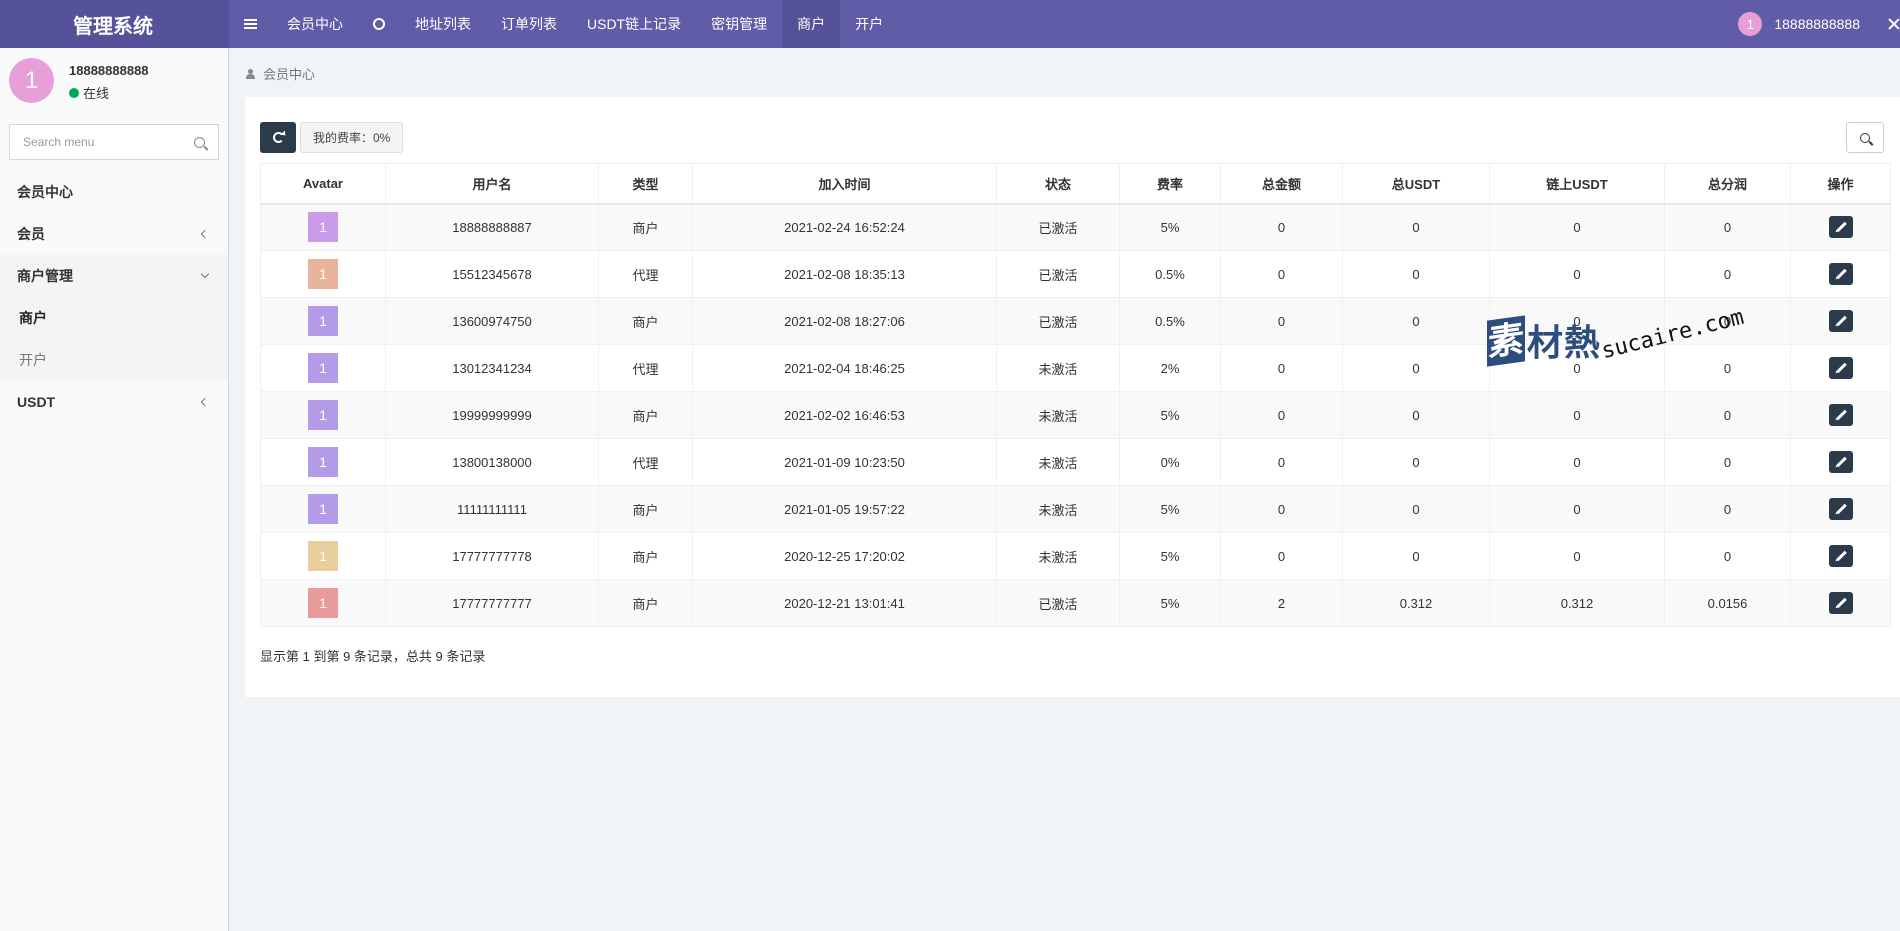 Image resolution: width=1900 pixels, height=931 pixels. I want to click on merchant-submenu: 商户 开户, so click(114, 339).